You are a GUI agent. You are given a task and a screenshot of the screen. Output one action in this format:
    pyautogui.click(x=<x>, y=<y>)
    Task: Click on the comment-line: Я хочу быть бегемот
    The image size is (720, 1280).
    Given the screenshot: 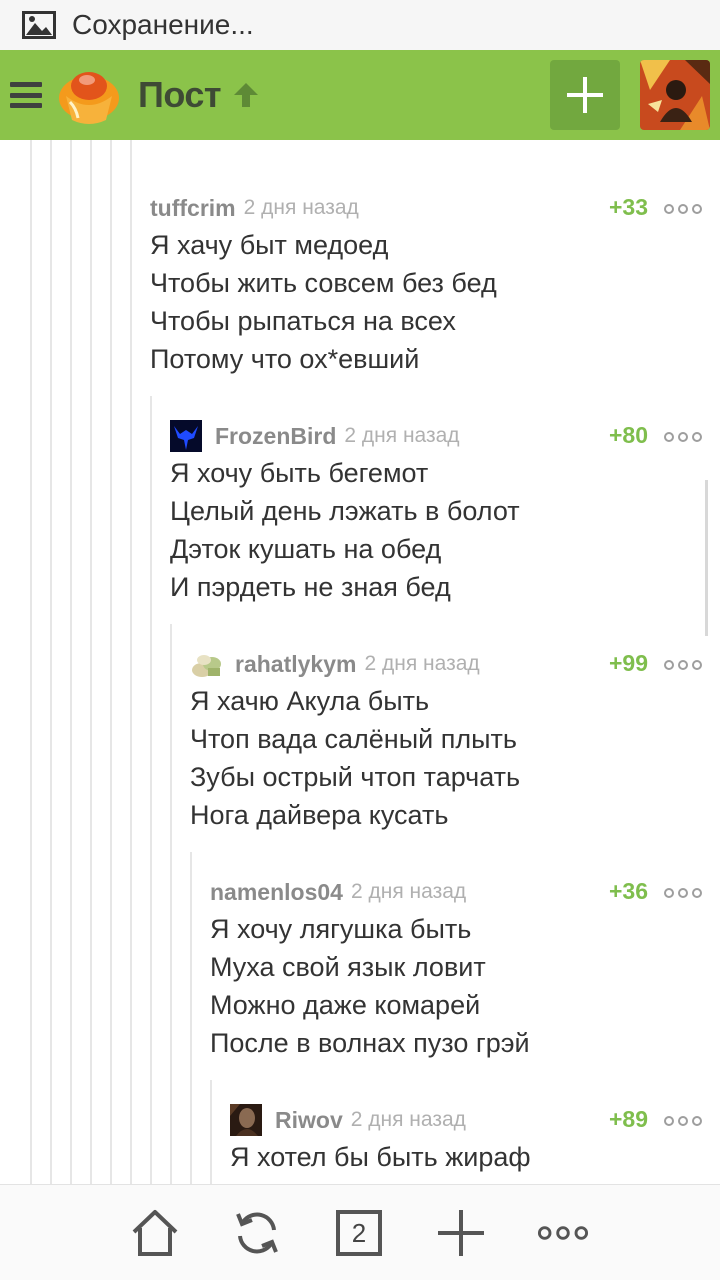 What is the action you would take?
    pyautogui.click(x=299, y=473)
    